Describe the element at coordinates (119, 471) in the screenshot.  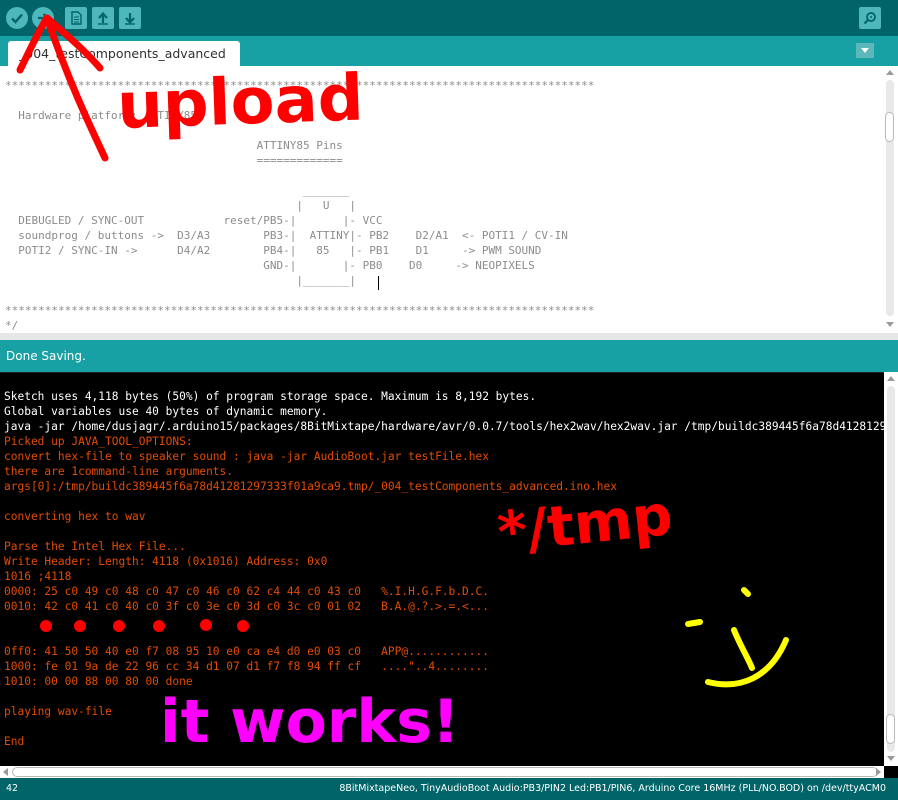
I see `console-line: there are 1command-line arguments.` at that location.